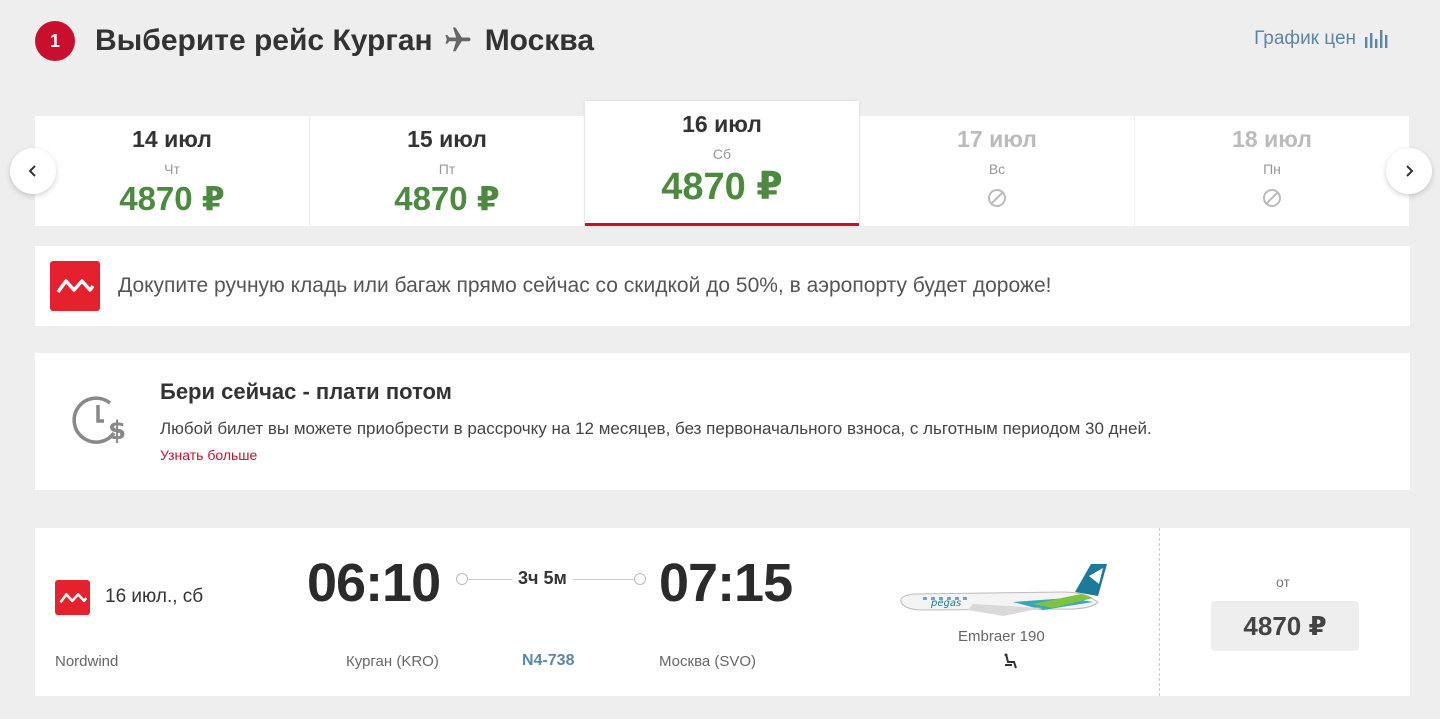  I want to click on chevron-left-icon, so click(32, 171).